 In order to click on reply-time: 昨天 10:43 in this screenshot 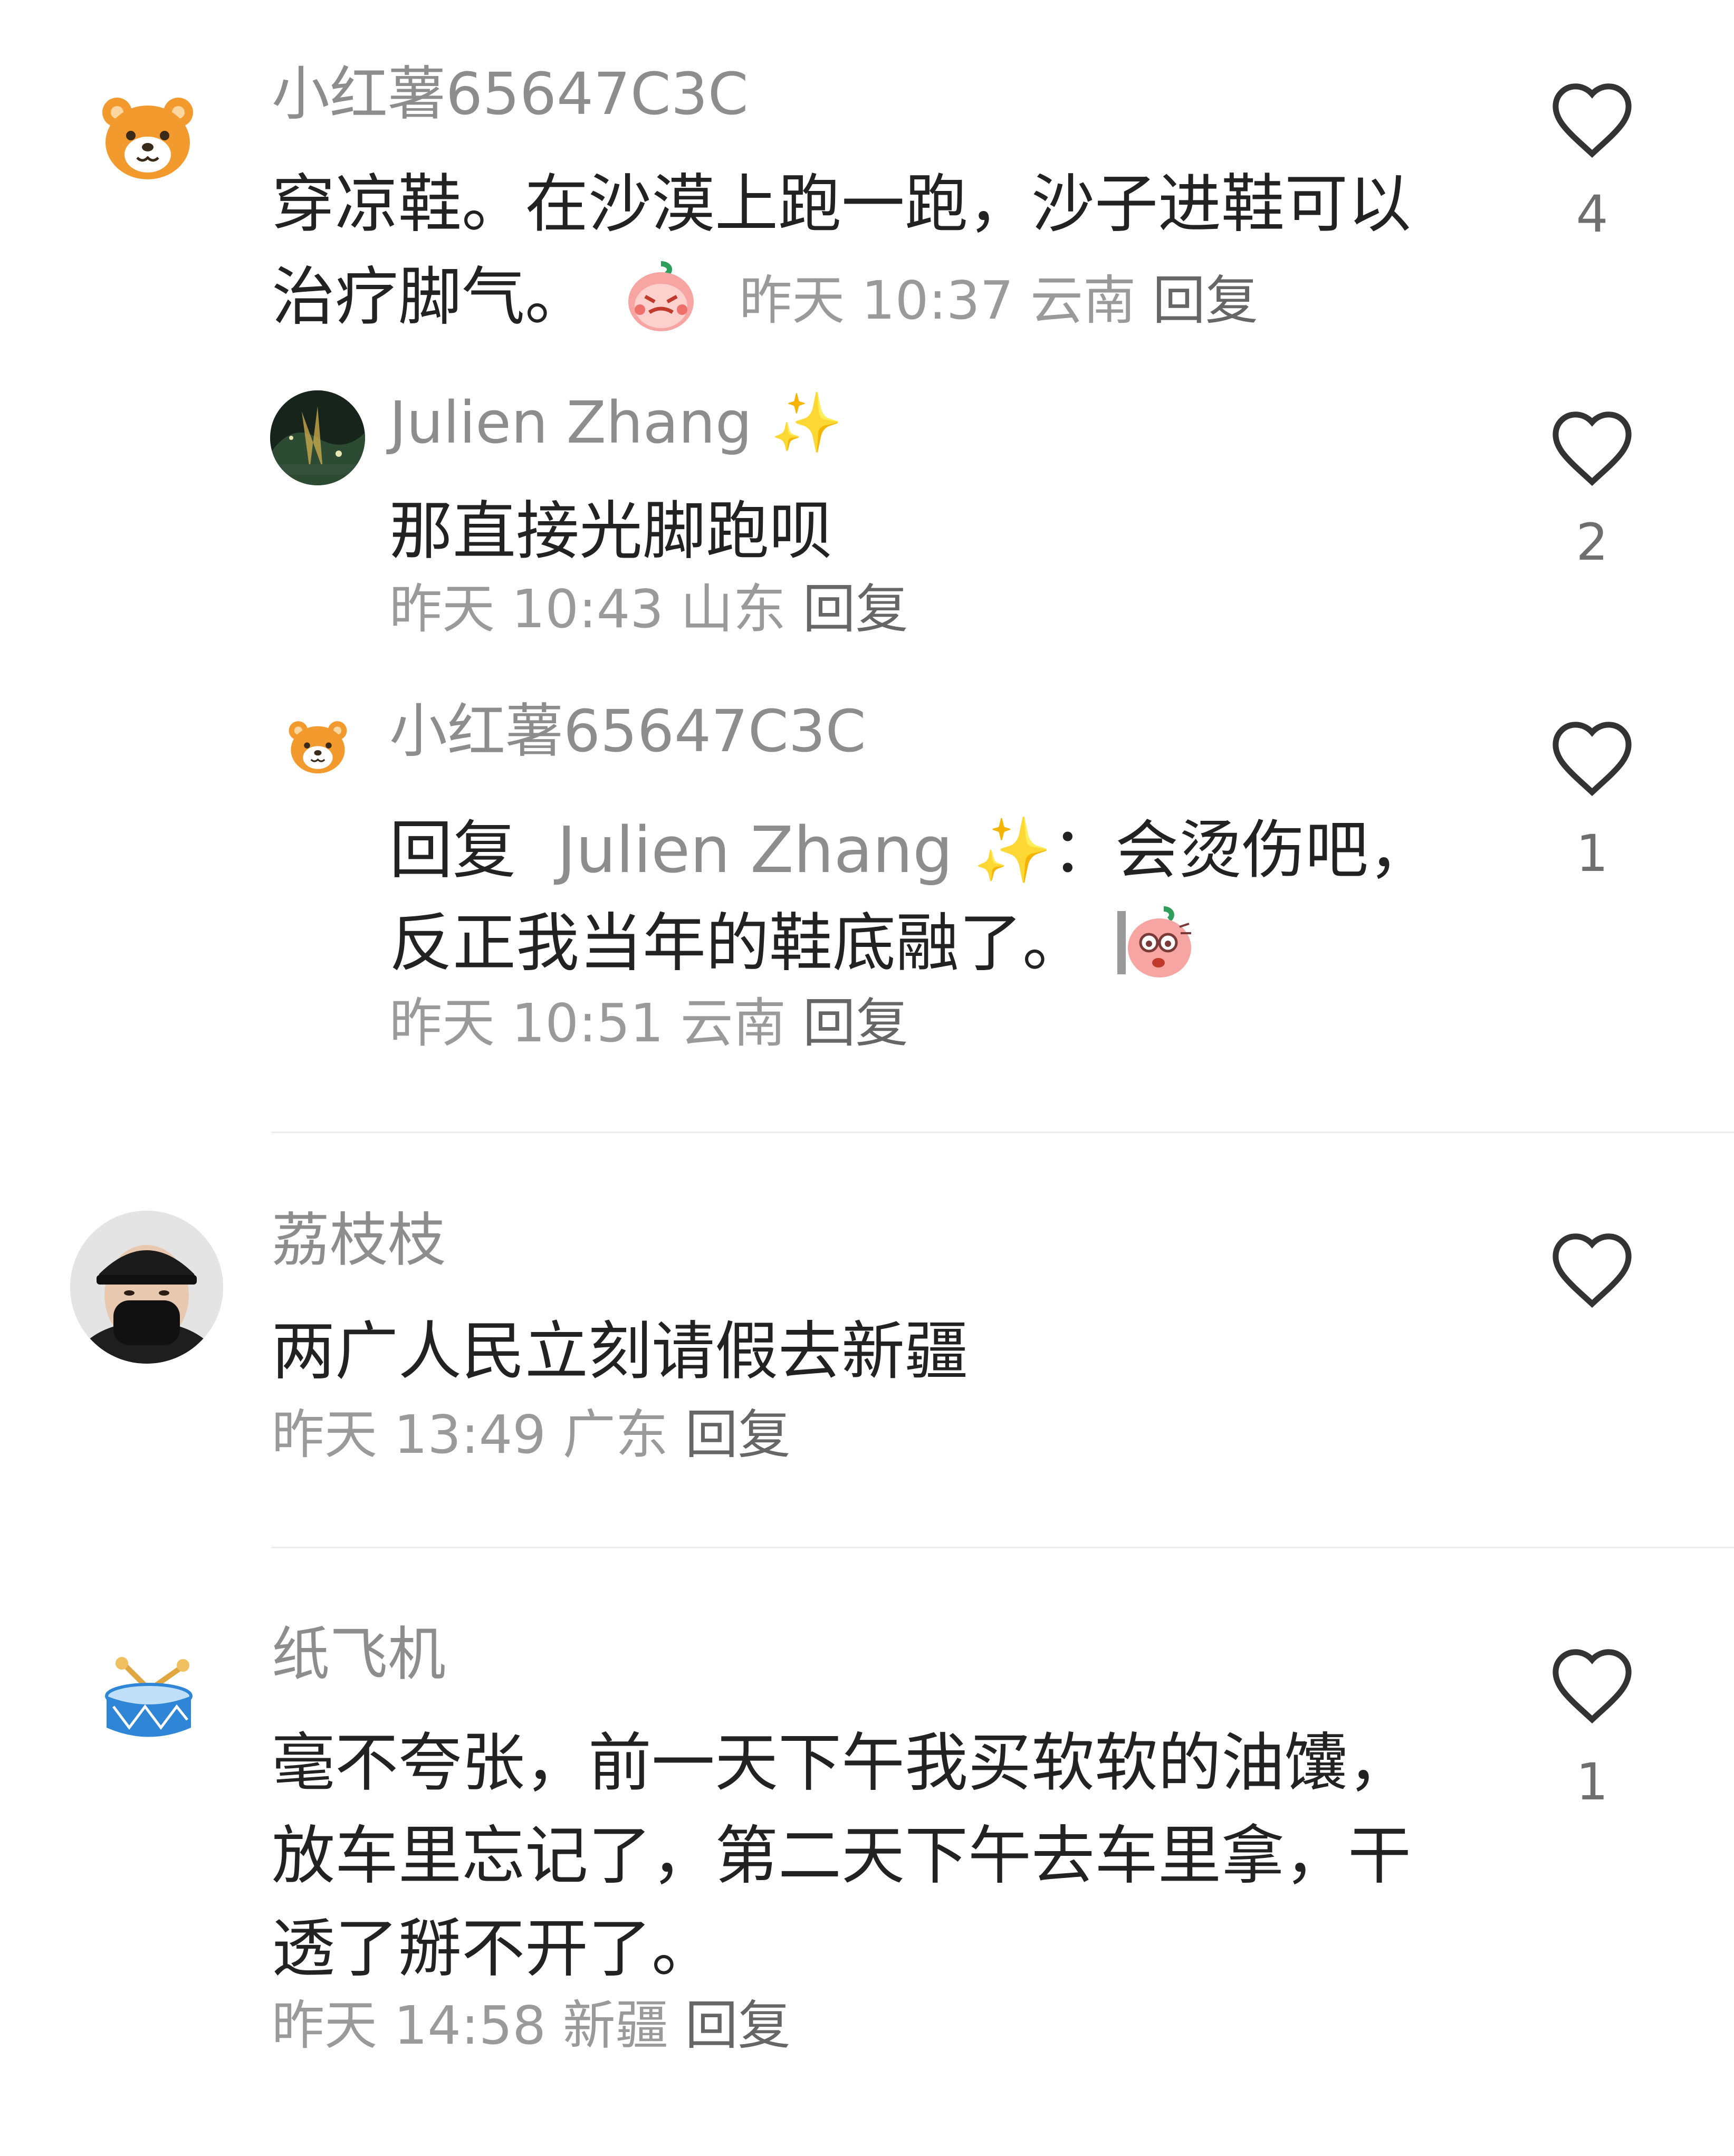, I will do `click(526, 609)`.